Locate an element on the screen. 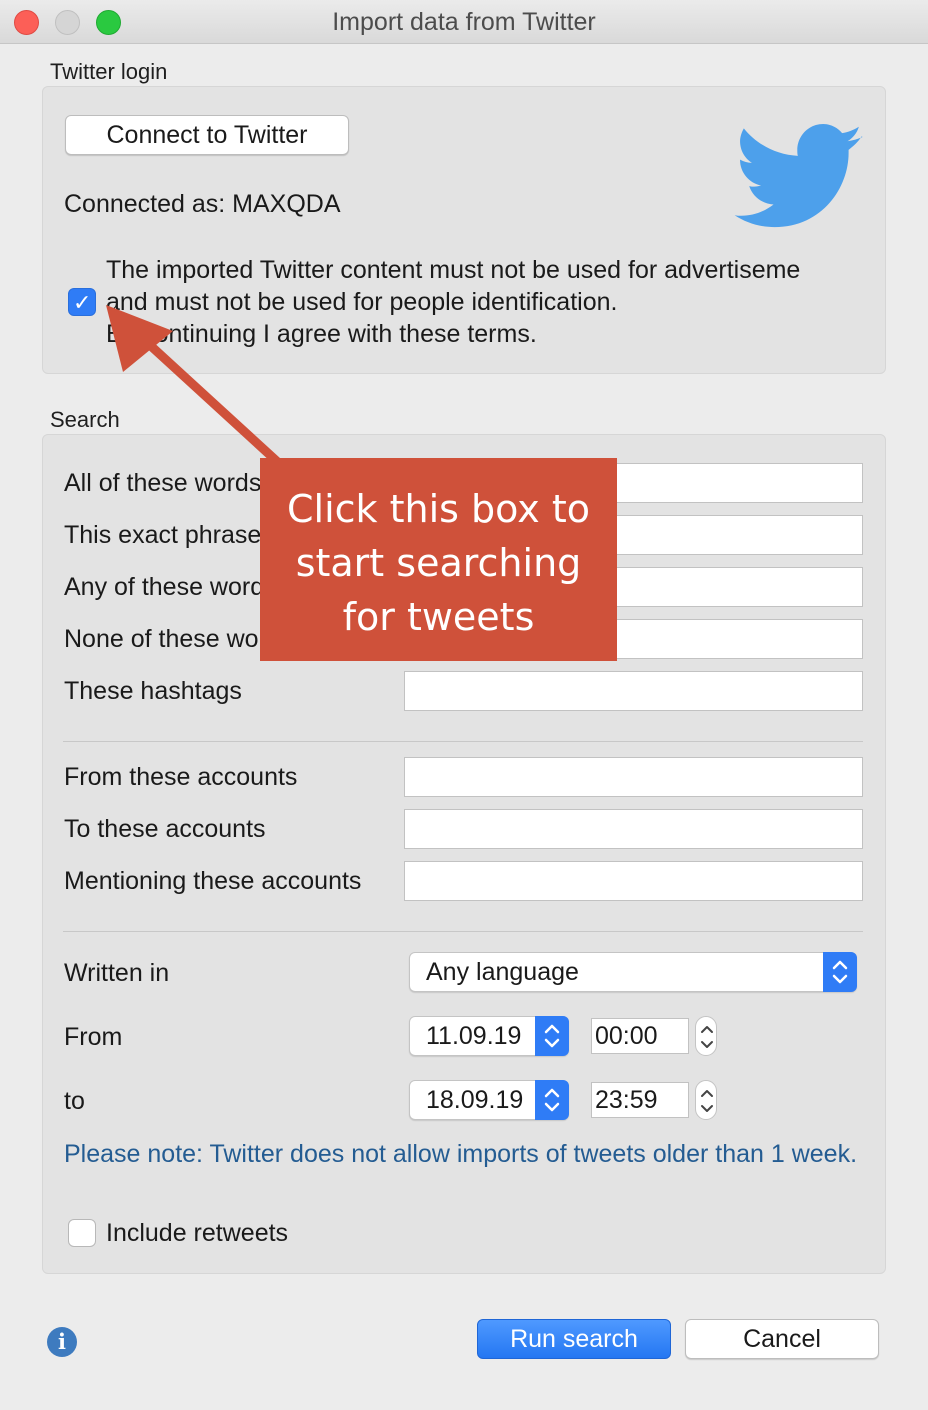 The image size is (928, 1410). arrow-icon is located at coordinates (196, 387).